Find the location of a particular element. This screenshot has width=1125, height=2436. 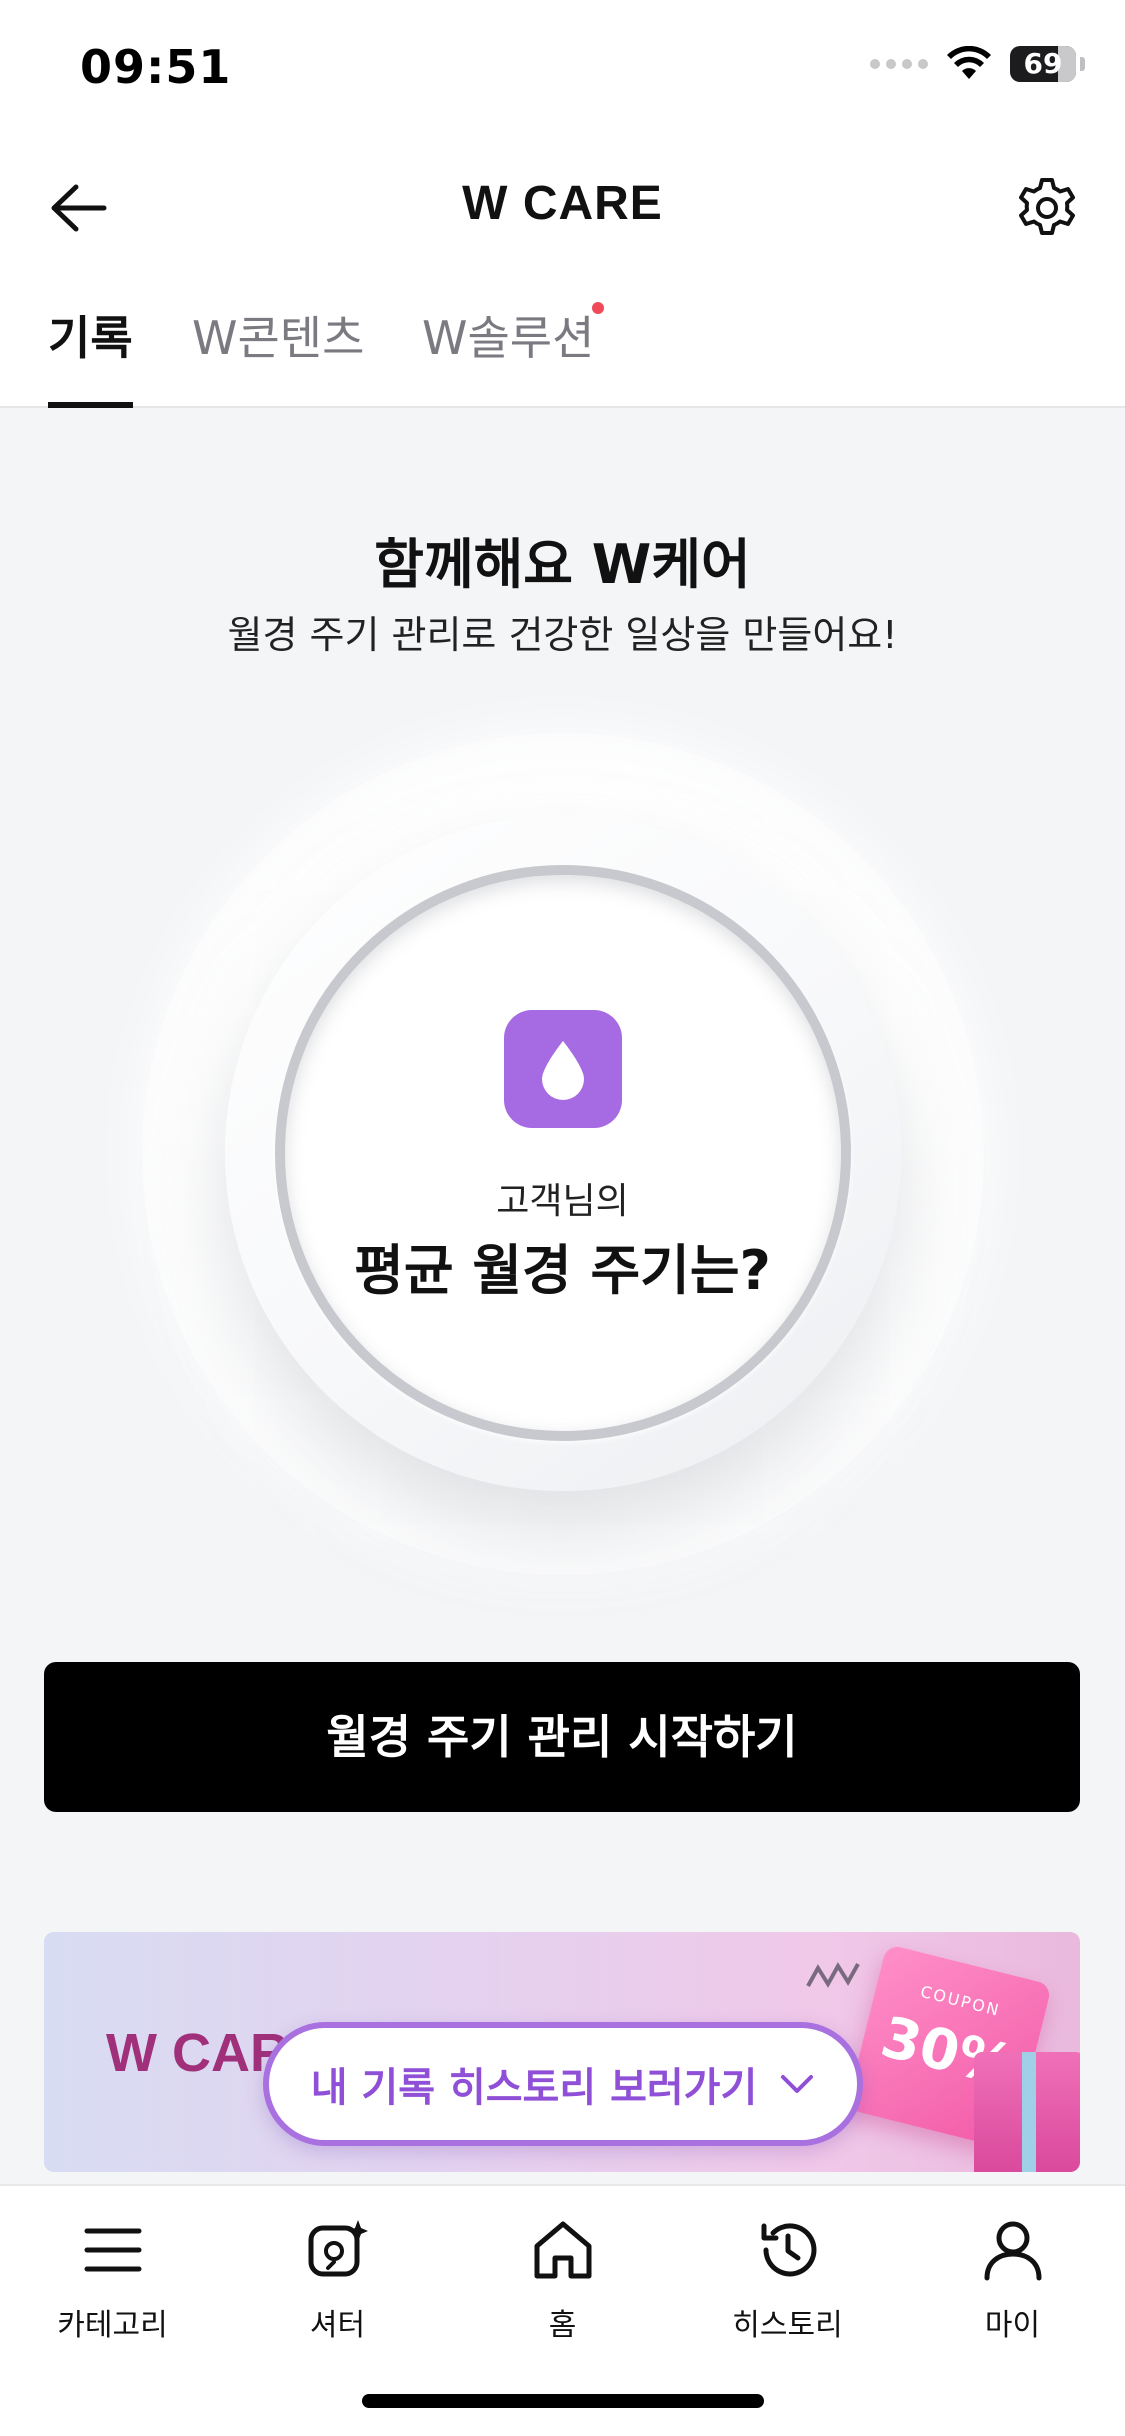

nav-label: 마이 is located at coordinates (1012, 2325).